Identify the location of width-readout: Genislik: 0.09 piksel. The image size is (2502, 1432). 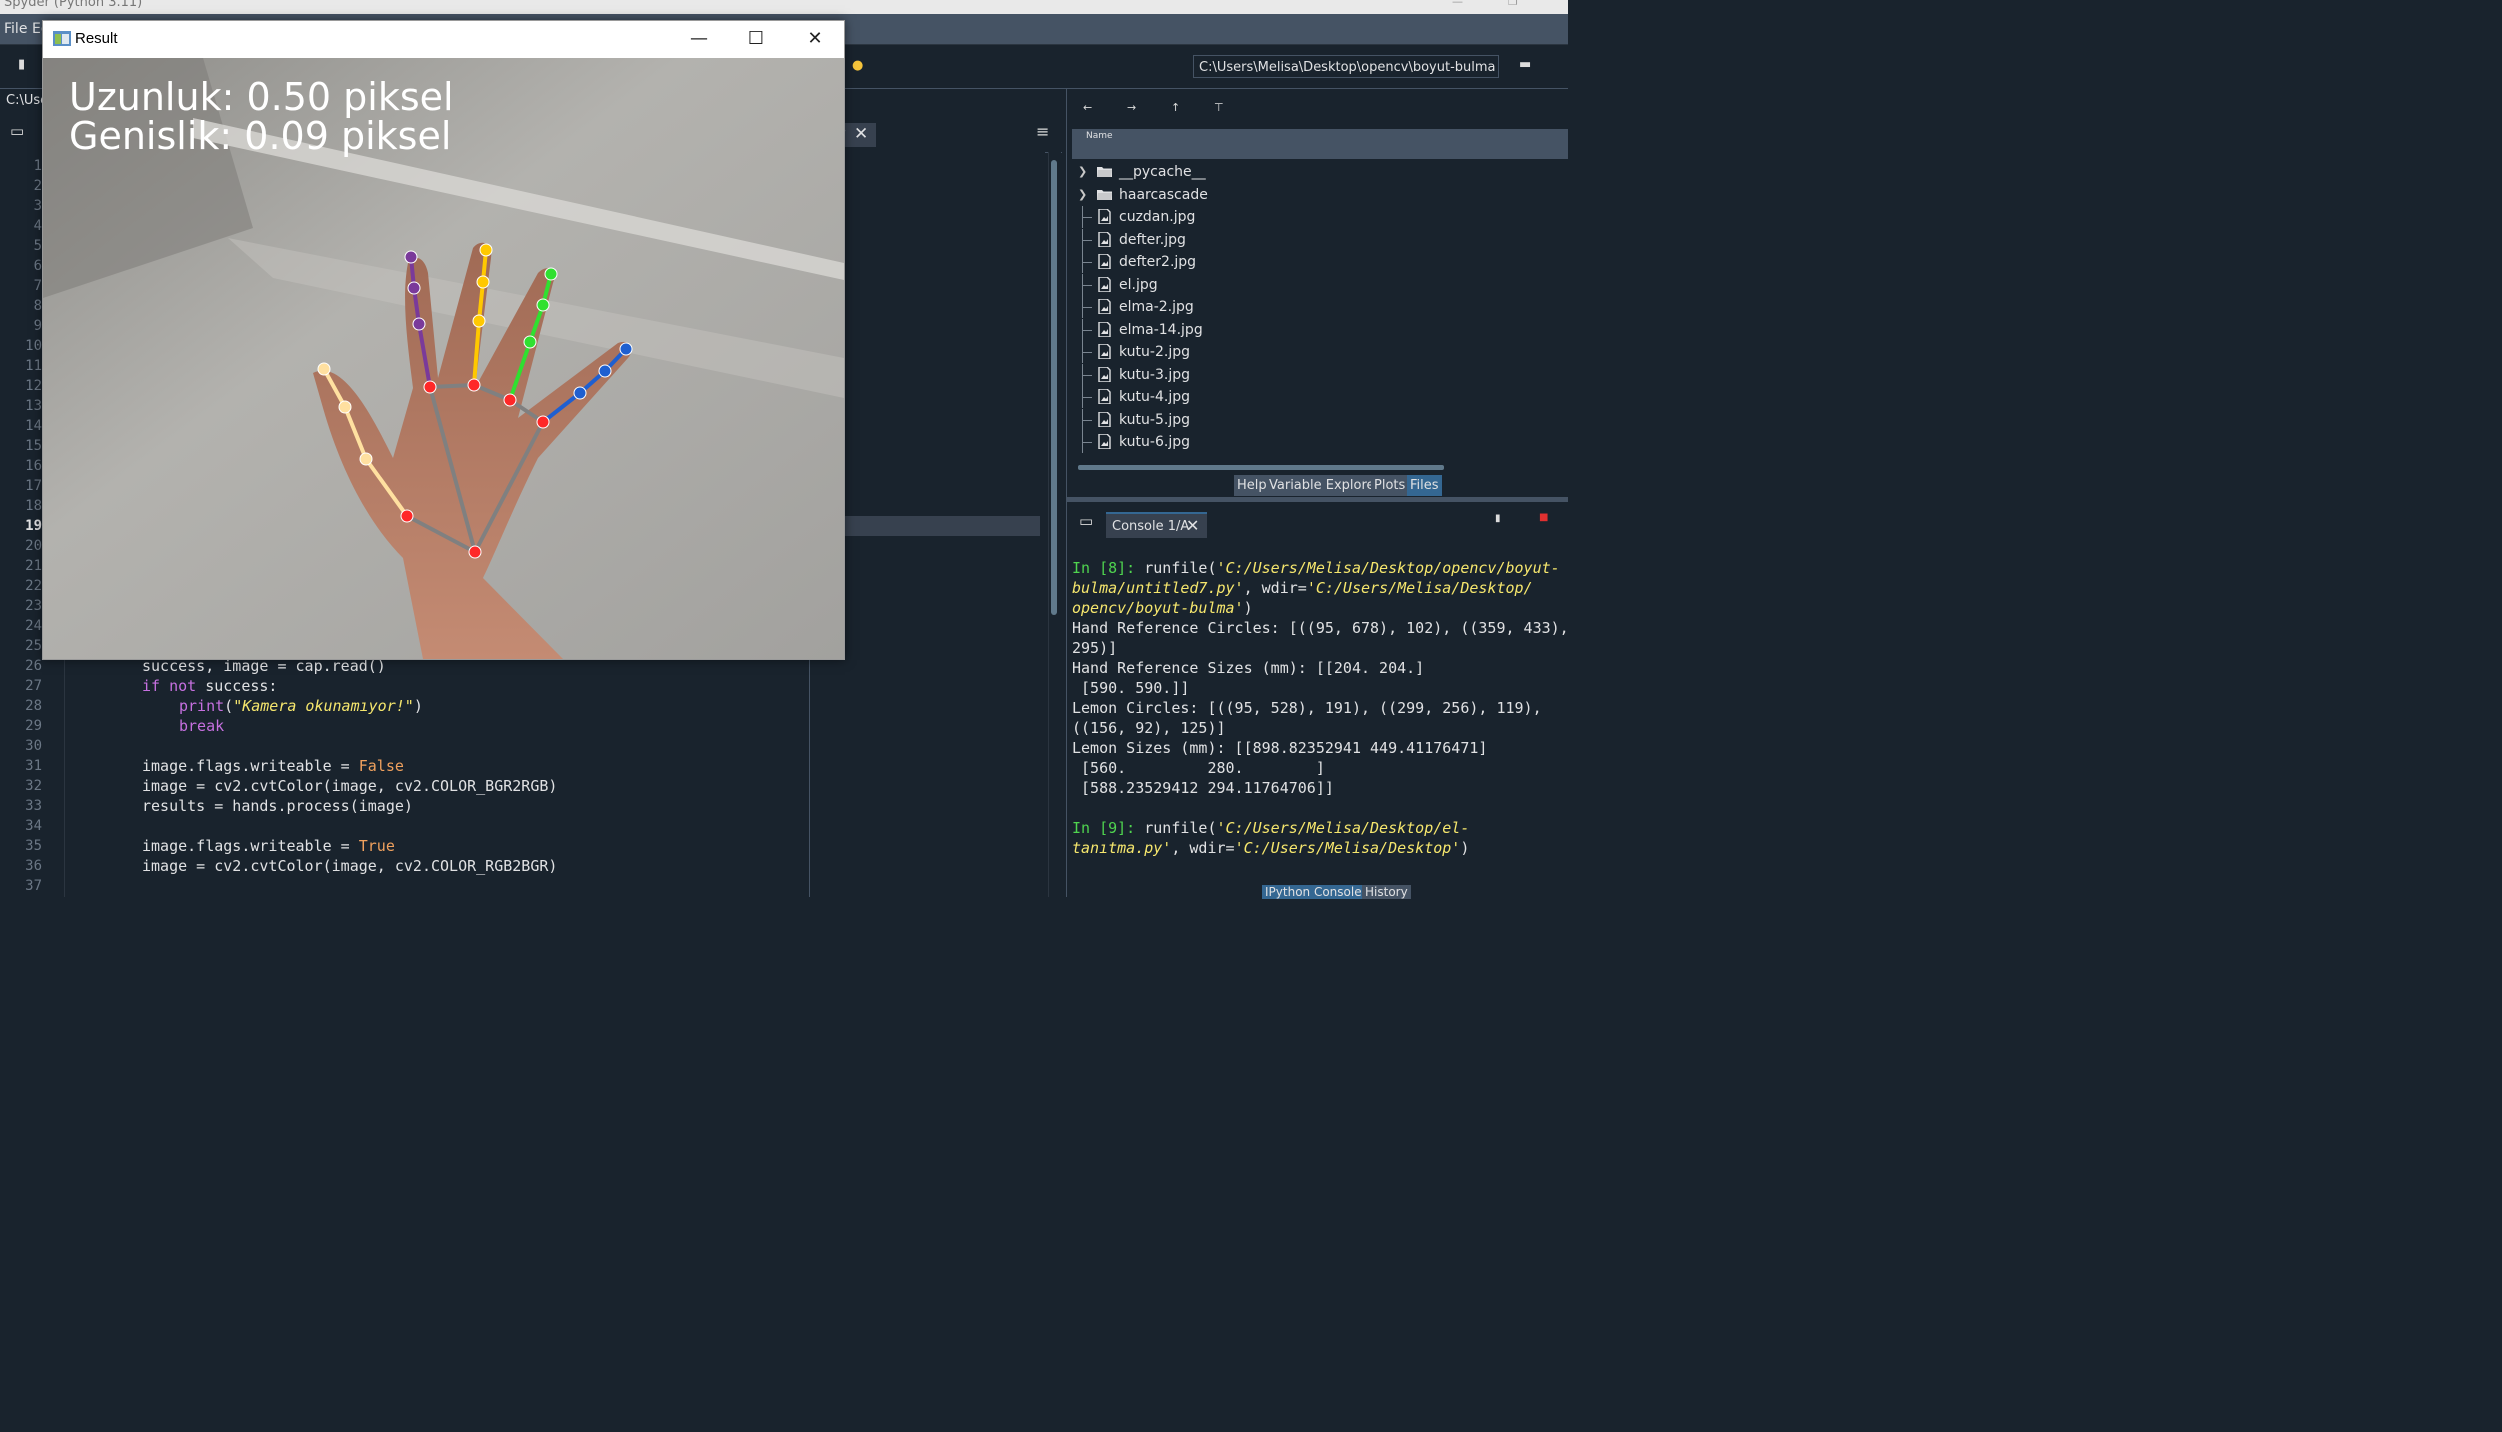
(260, 136).